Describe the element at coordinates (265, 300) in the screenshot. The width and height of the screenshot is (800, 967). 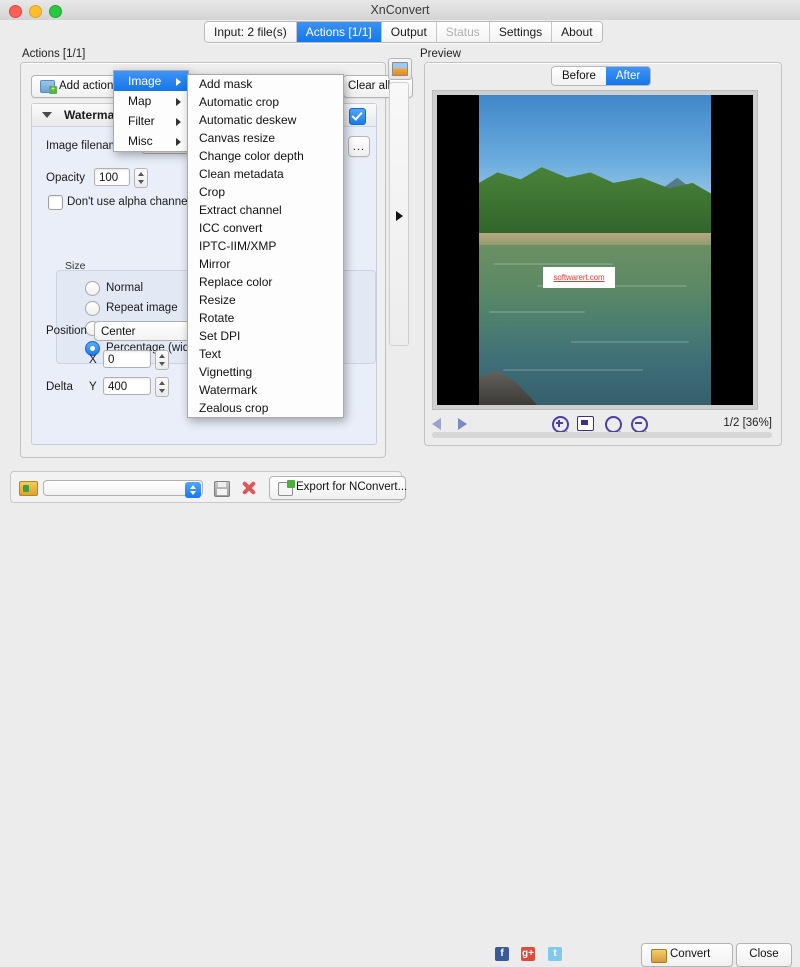
I see `submenu-item-resize: Resize` at that location.